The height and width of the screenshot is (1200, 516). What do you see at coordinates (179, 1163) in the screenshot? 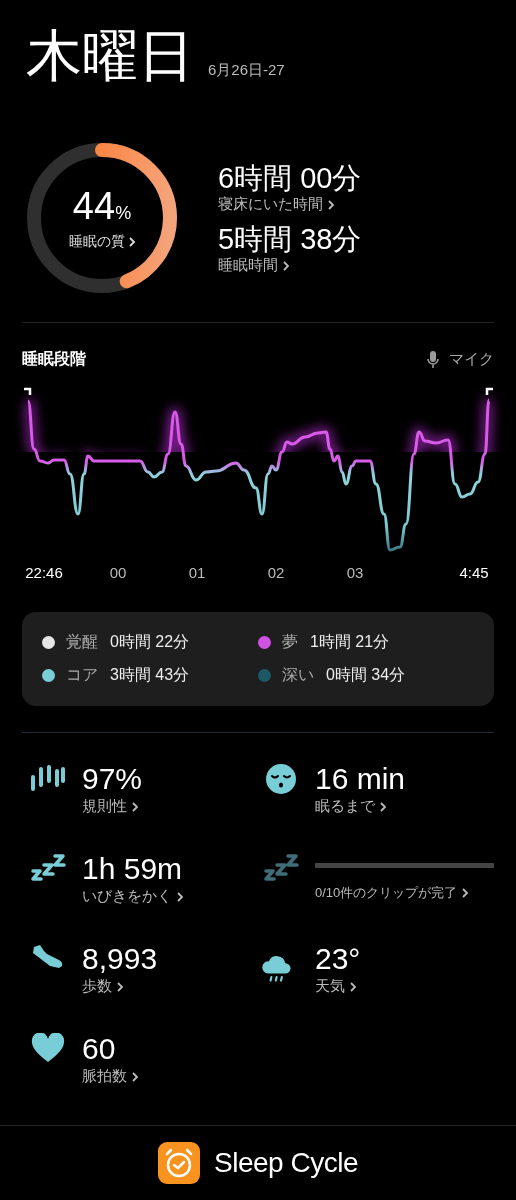
I see `app-logo-icon` at bounding box center [179, 1163].